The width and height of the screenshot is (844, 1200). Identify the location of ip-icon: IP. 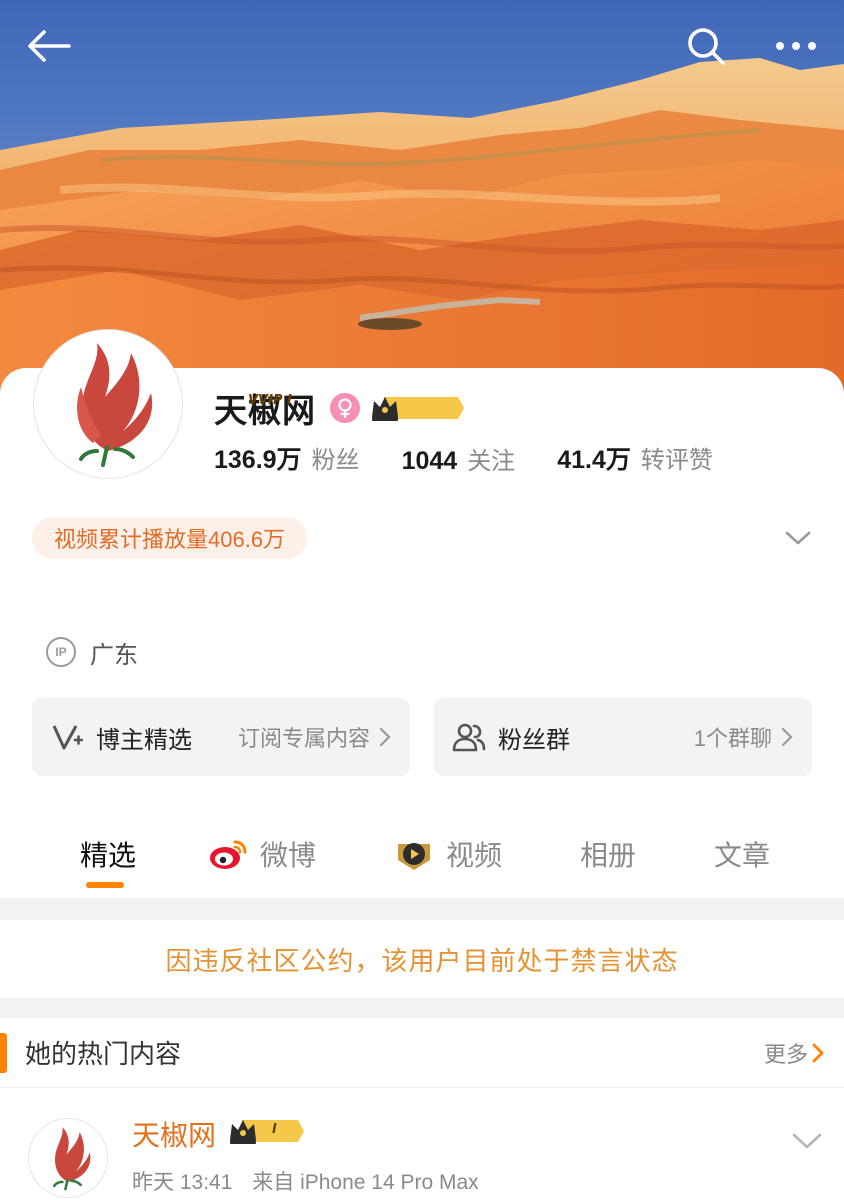
(61, 652).